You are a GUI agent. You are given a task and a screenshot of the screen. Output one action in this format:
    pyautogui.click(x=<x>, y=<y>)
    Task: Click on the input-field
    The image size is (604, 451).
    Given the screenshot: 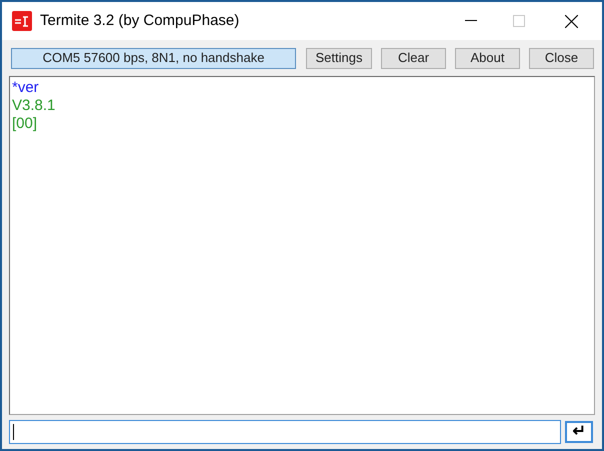 What is the action you would take?
    pyautogui.click(x=285, y=432)
    